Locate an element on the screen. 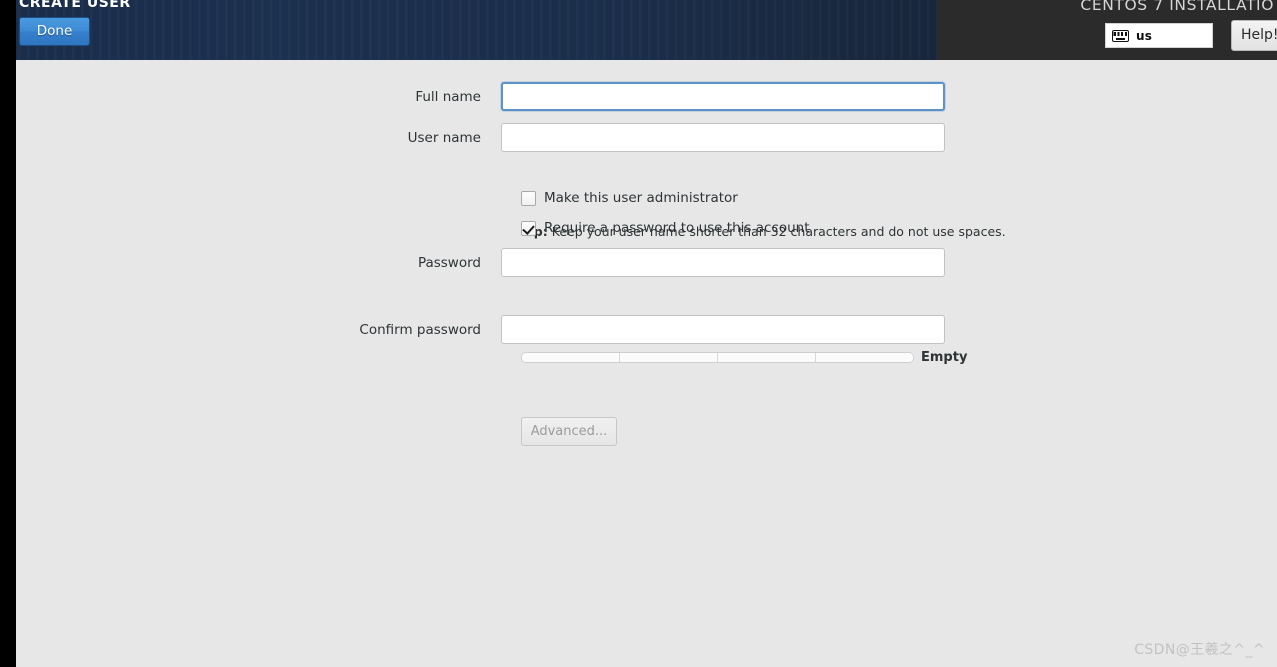 This screenshot has height=667, width=1277. require-password-label: Require a password to use this account is located at coordinates (677, 228).